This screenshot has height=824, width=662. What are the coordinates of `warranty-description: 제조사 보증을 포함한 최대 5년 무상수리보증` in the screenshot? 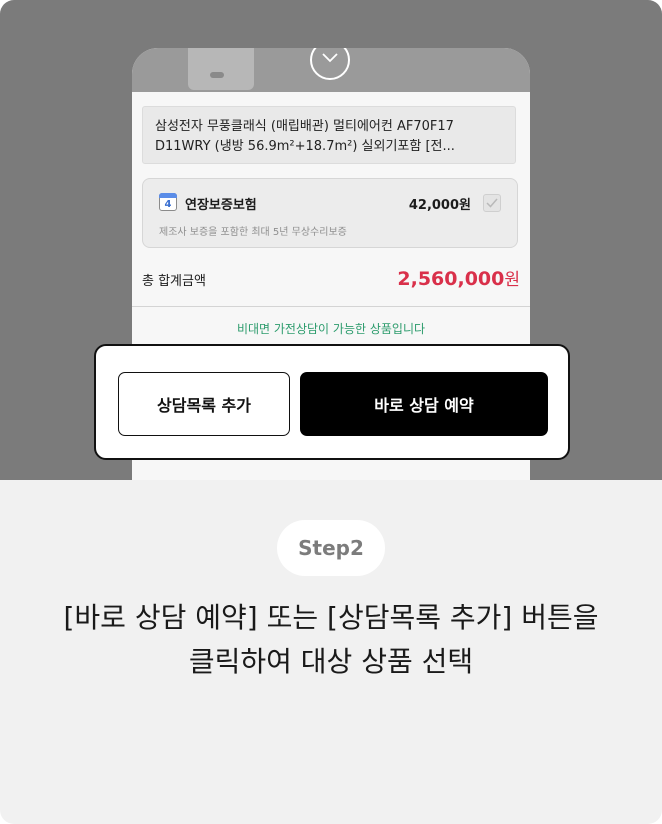 It's located at (253, 232).